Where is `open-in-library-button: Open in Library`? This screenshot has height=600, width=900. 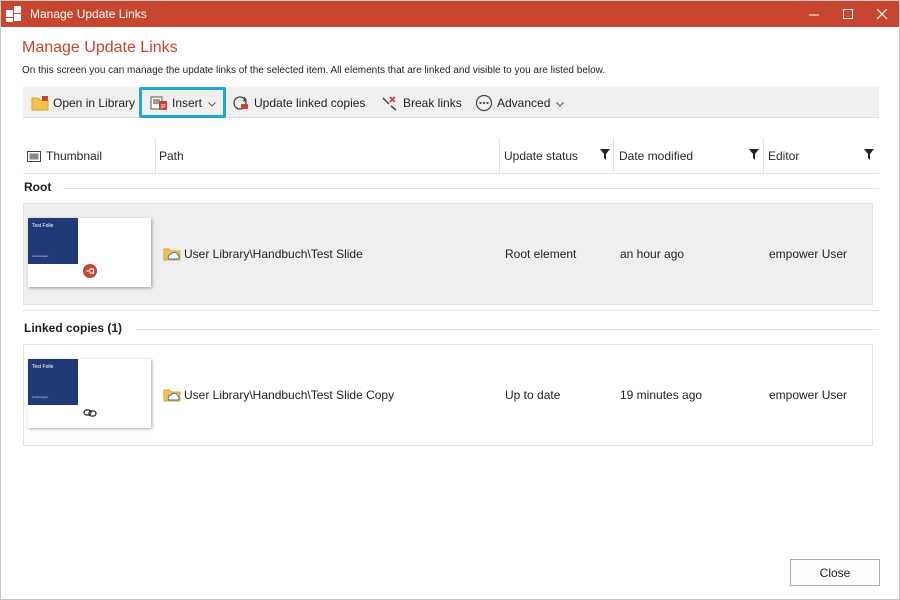 open-in-library-button: Open in Library is located at coordinates (83, 102).